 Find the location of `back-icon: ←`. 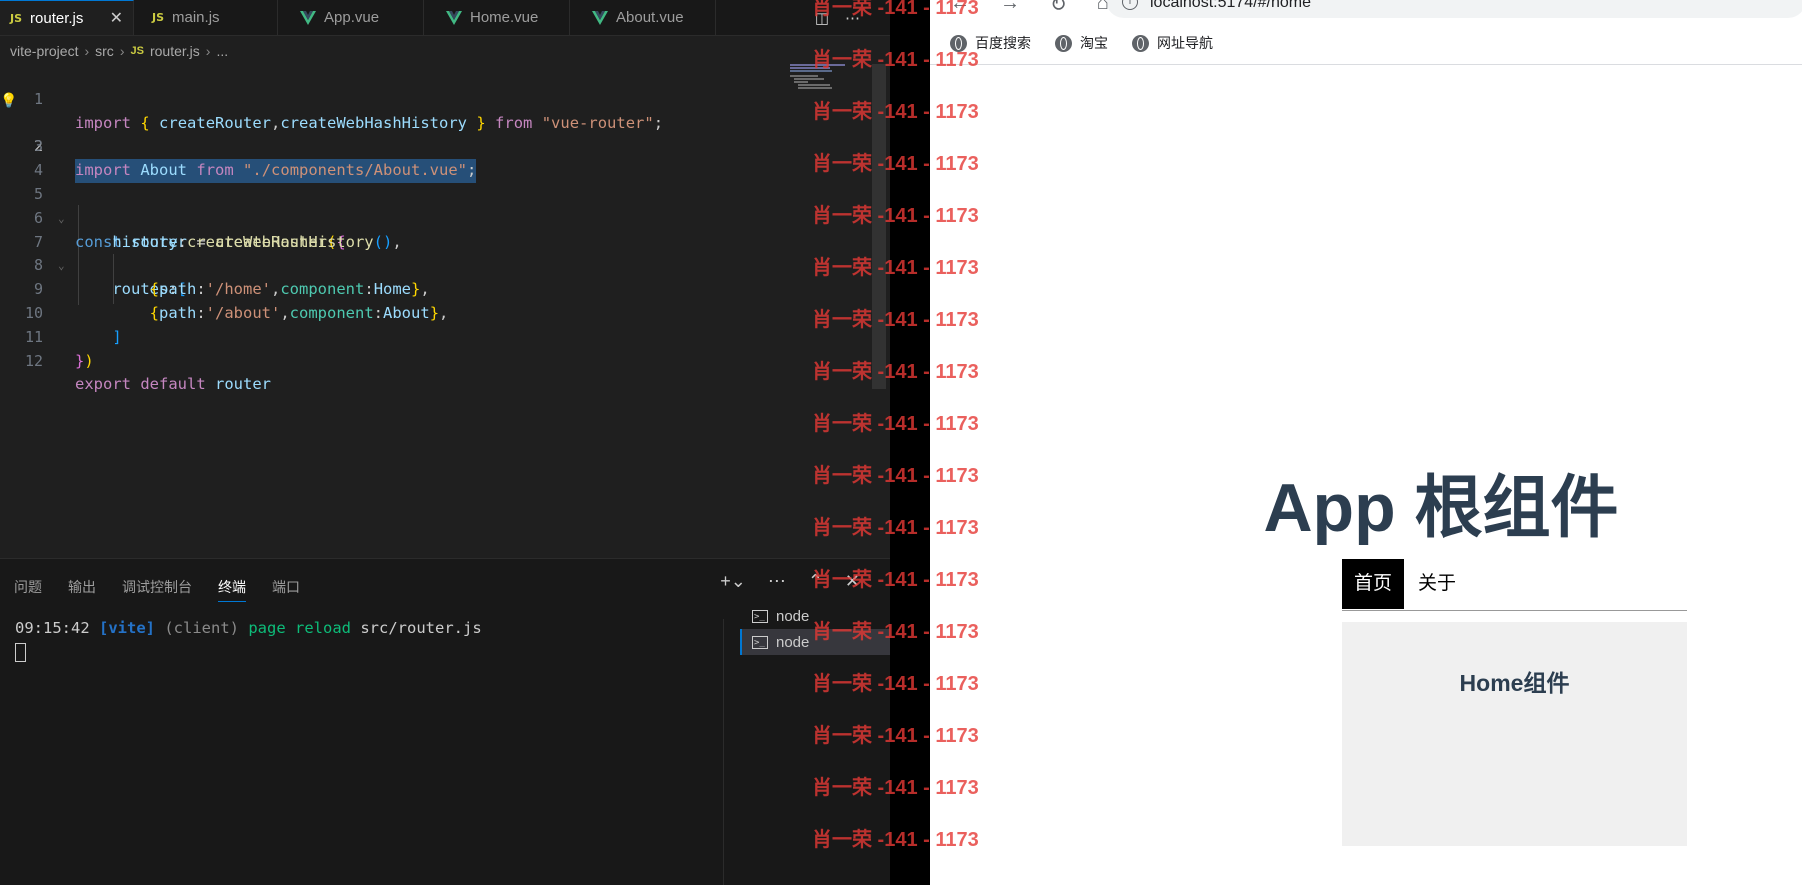

back-icon: ← is located at coordinates (960, 8).